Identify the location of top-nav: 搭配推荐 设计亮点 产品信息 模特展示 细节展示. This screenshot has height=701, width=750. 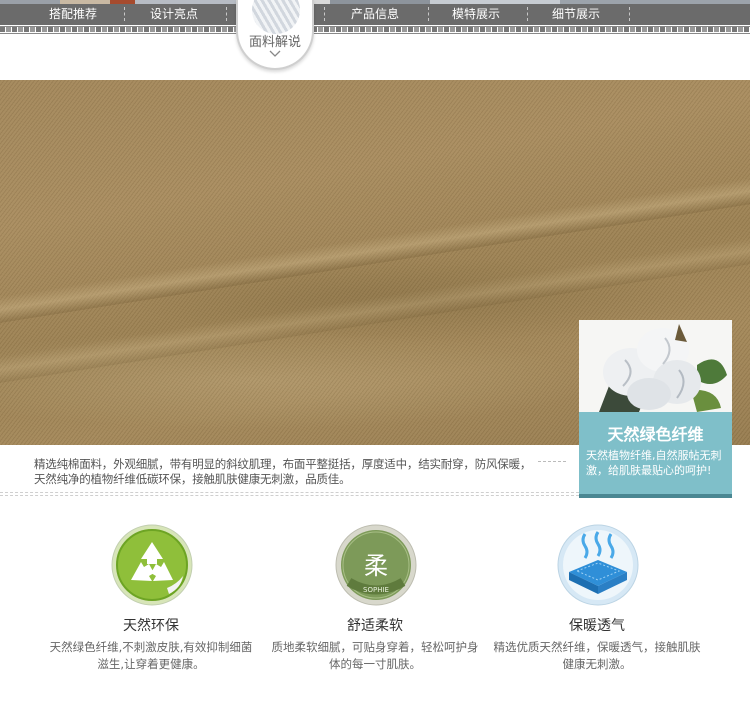
(375, 12).